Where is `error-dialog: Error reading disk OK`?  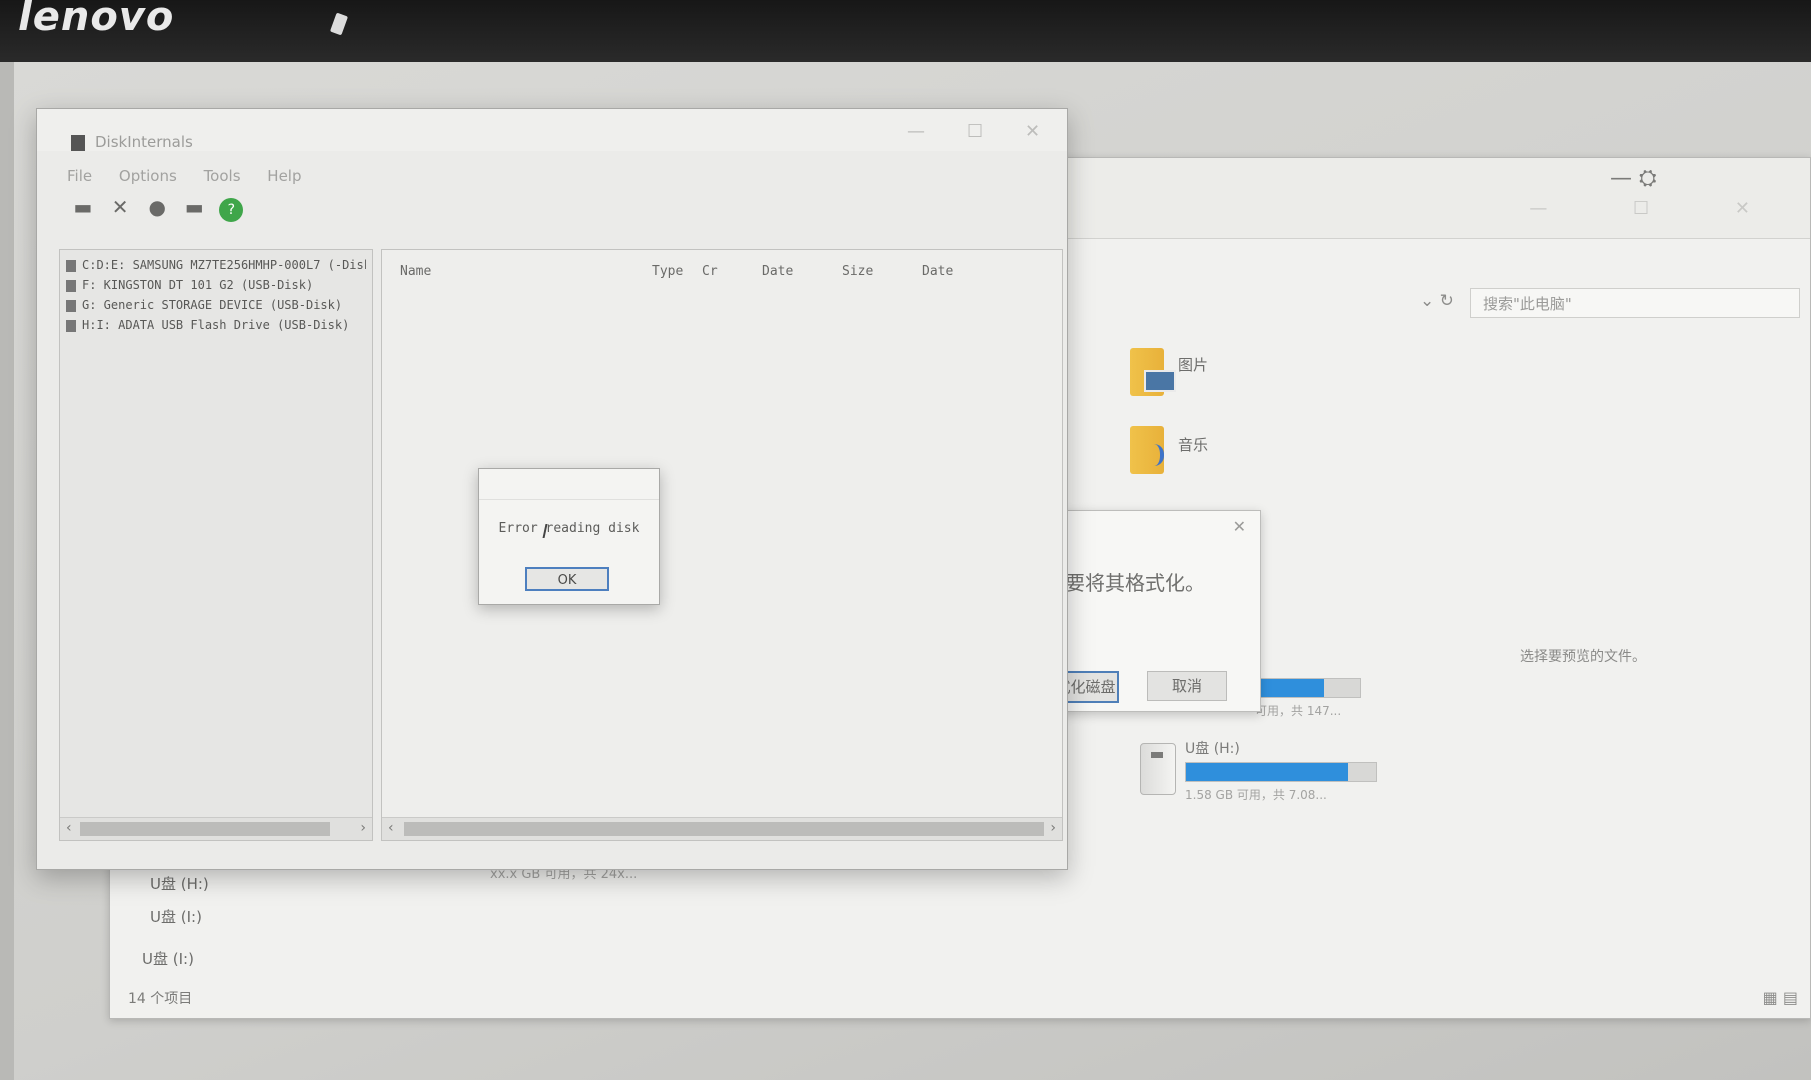
error-dialog: Error reading disk OK is located at coordinates (569, 536).